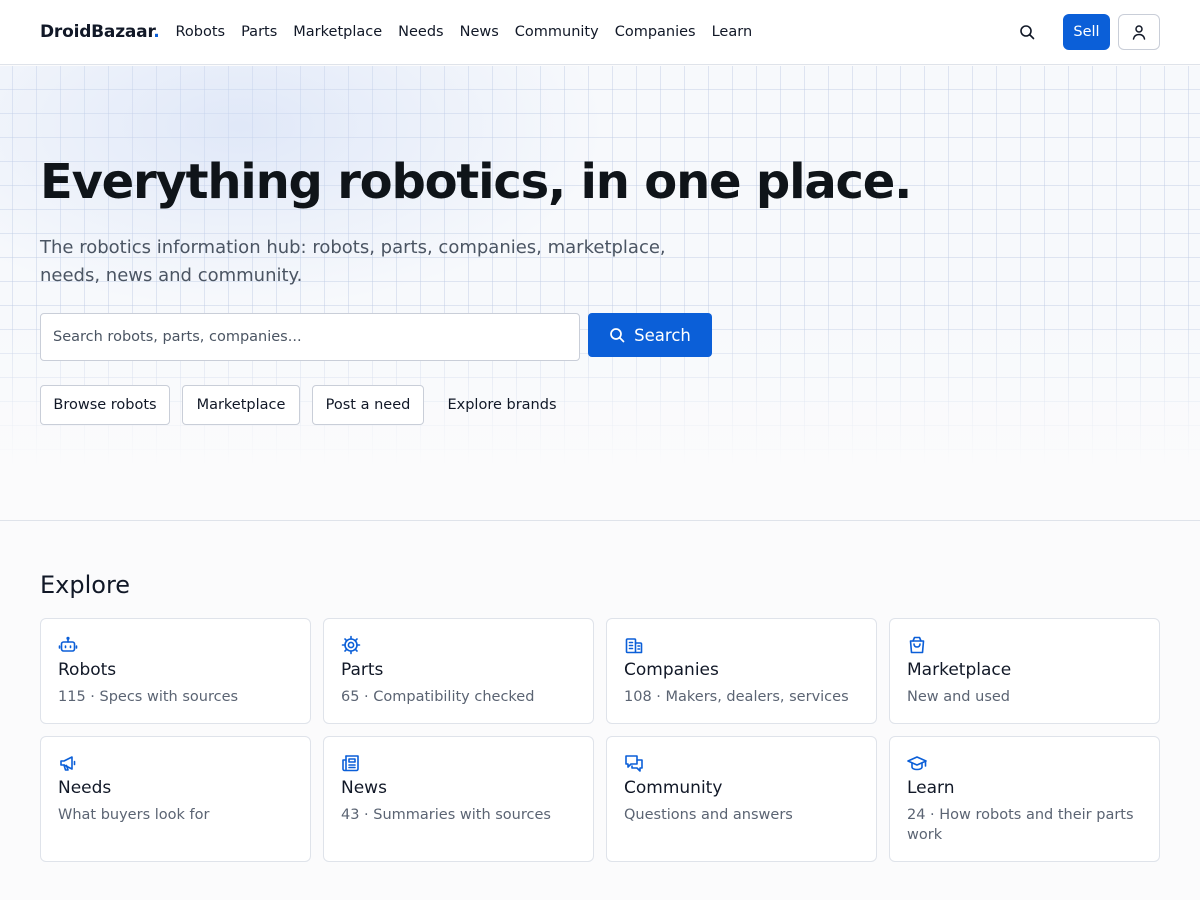 This screenshot has width=1200, height=900. Describe the element at coordinates (420, 32) in the screenshot. I see `nav-item-needs: Needs` at that location.